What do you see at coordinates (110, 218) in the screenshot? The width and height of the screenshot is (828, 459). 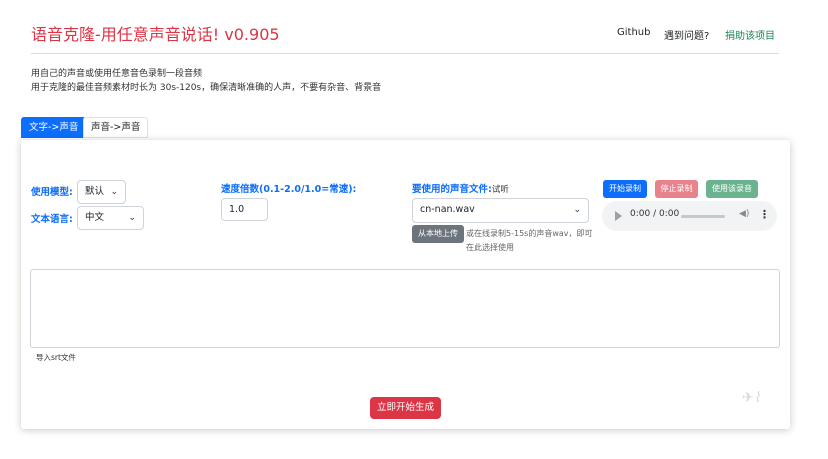 I see `lang-select: 中文 ⌄` at bounding box center [110, 218].